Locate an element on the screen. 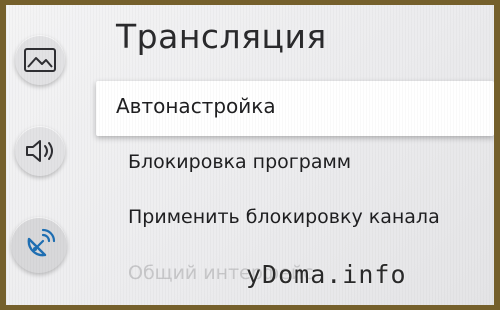  menu-item-label: Блокировка программ is located at coordinates (240, 162).